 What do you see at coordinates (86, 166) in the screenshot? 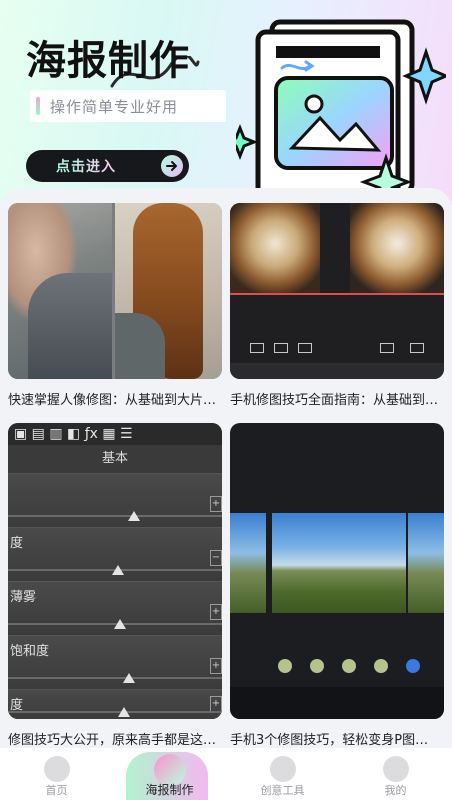
I see `enter-button-label: 点击进入` at bounding box center [86, 166].